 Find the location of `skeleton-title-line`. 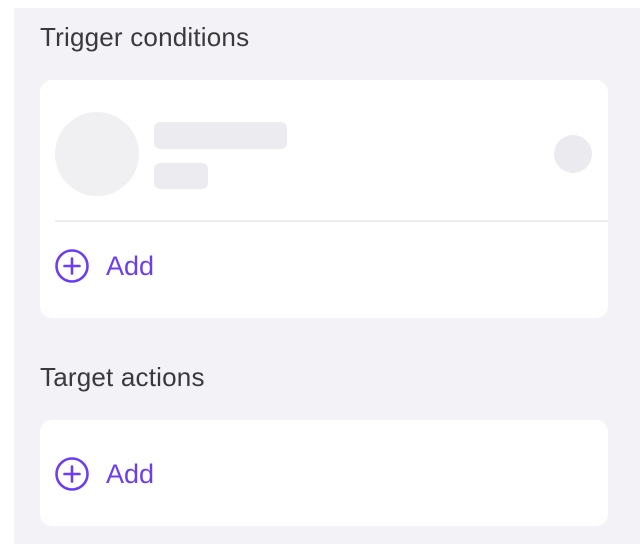

skeleton-title-line is located at coordinates (220, 135).